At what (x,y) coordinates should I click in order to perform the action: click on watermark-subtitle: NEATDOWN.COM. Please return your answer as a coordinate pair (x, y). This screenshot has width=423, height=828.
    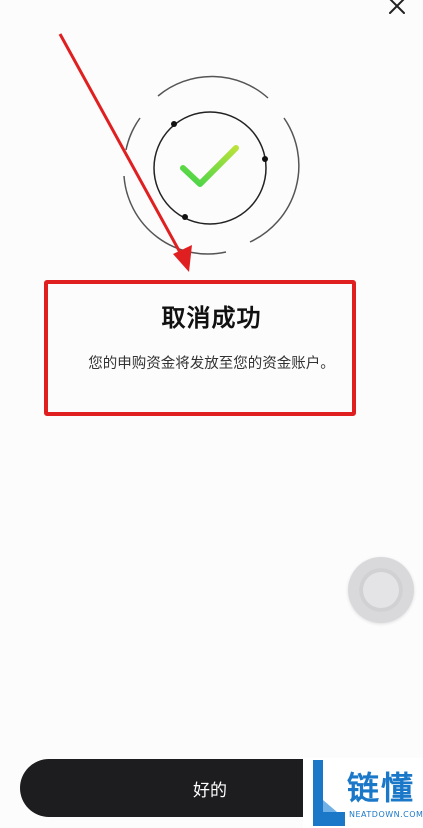
    Looking at the image, I should click on (386, 814).